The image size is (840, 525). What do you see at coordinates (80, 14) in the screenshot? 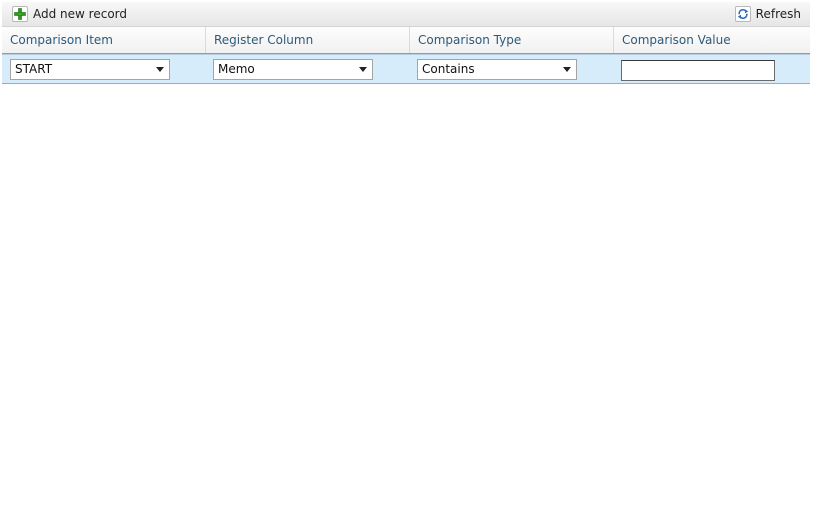
I see `add-new-record-label: Add new record` at bounding box center [80, 14].